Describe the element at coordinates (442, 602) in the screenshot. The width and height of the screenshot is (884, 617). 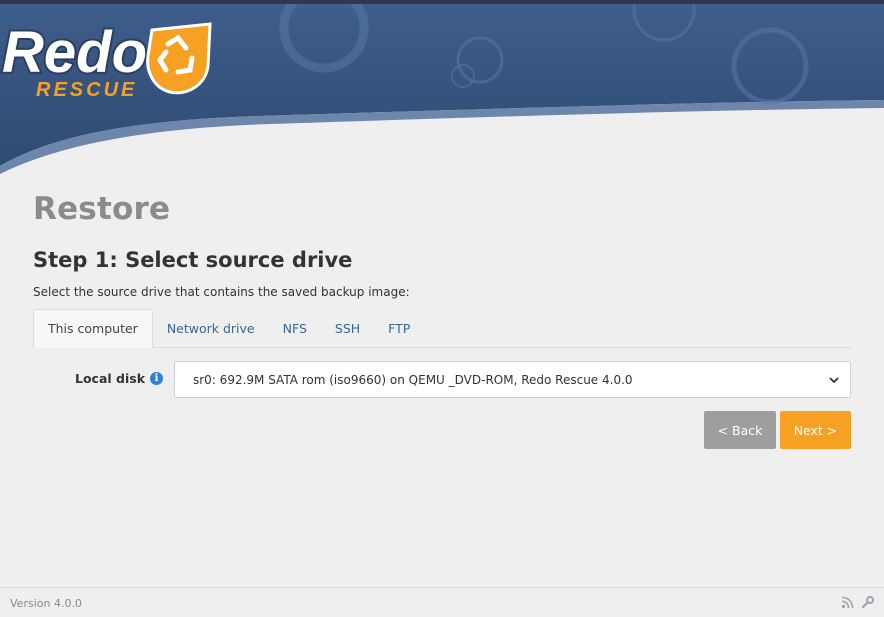
I see `footer: Version 4.0.0` at that location.